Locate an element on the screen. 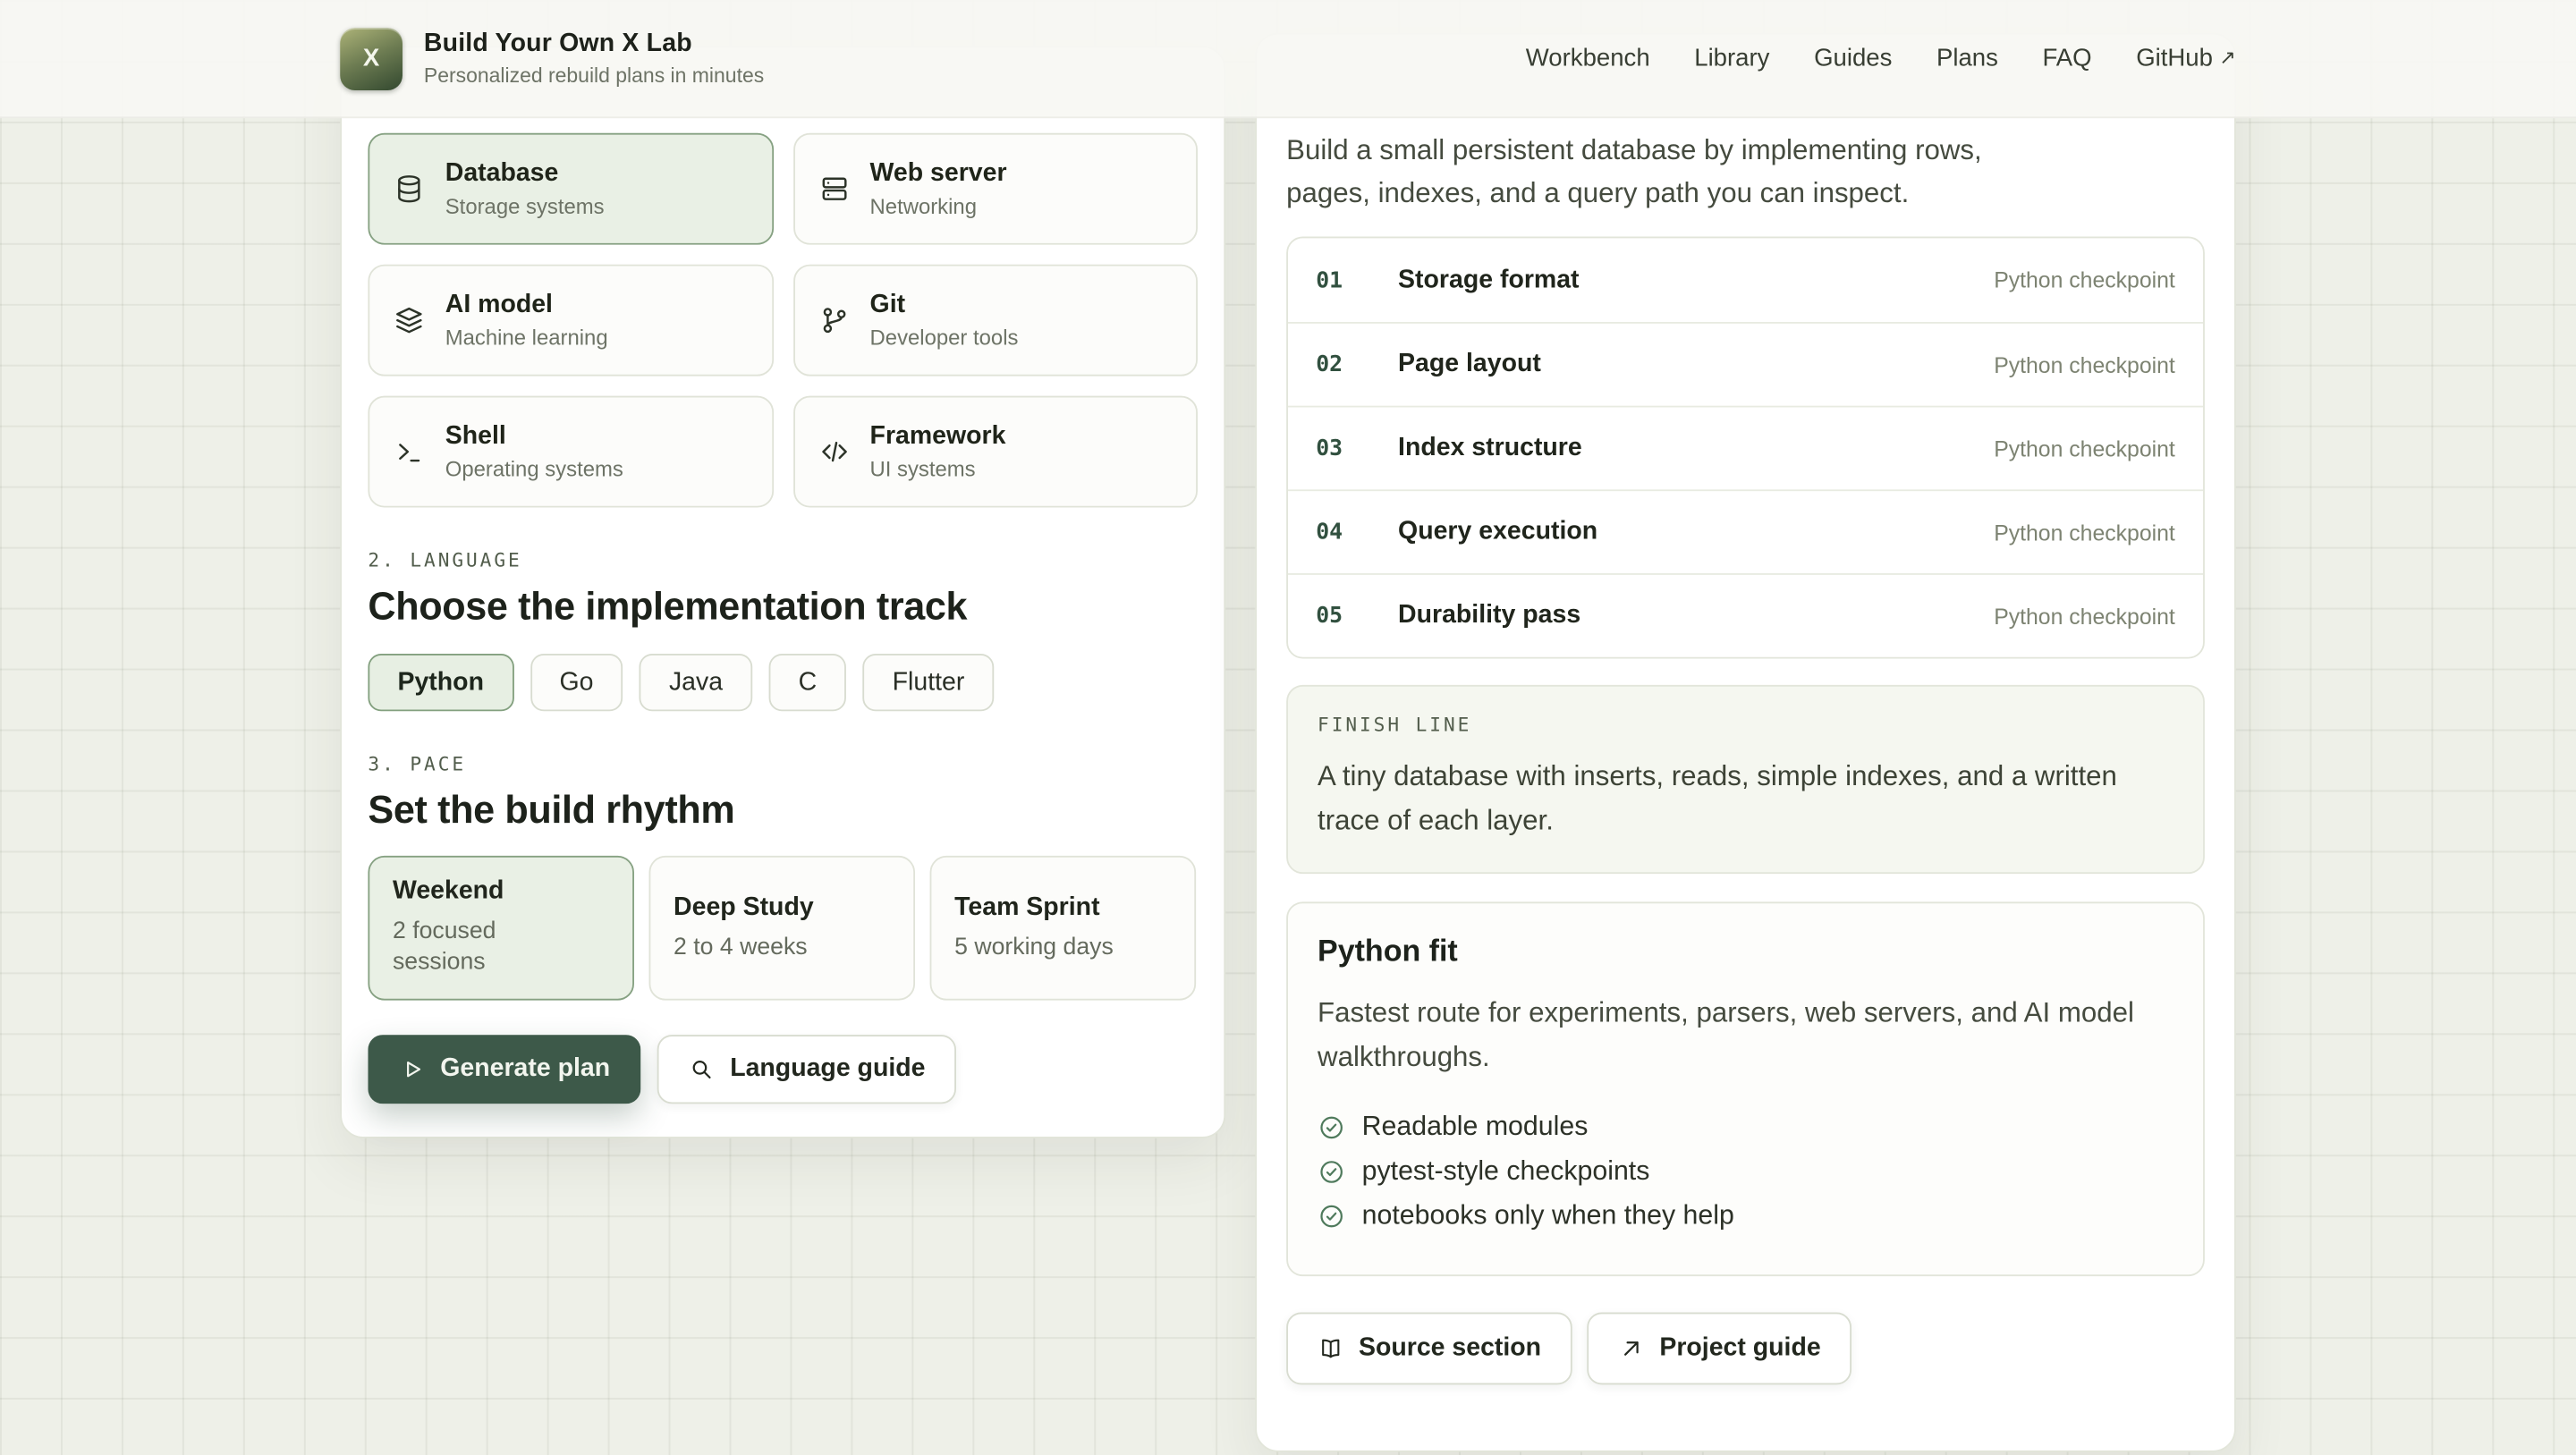  topic-title: Shell is located at coordinates (475, 437).